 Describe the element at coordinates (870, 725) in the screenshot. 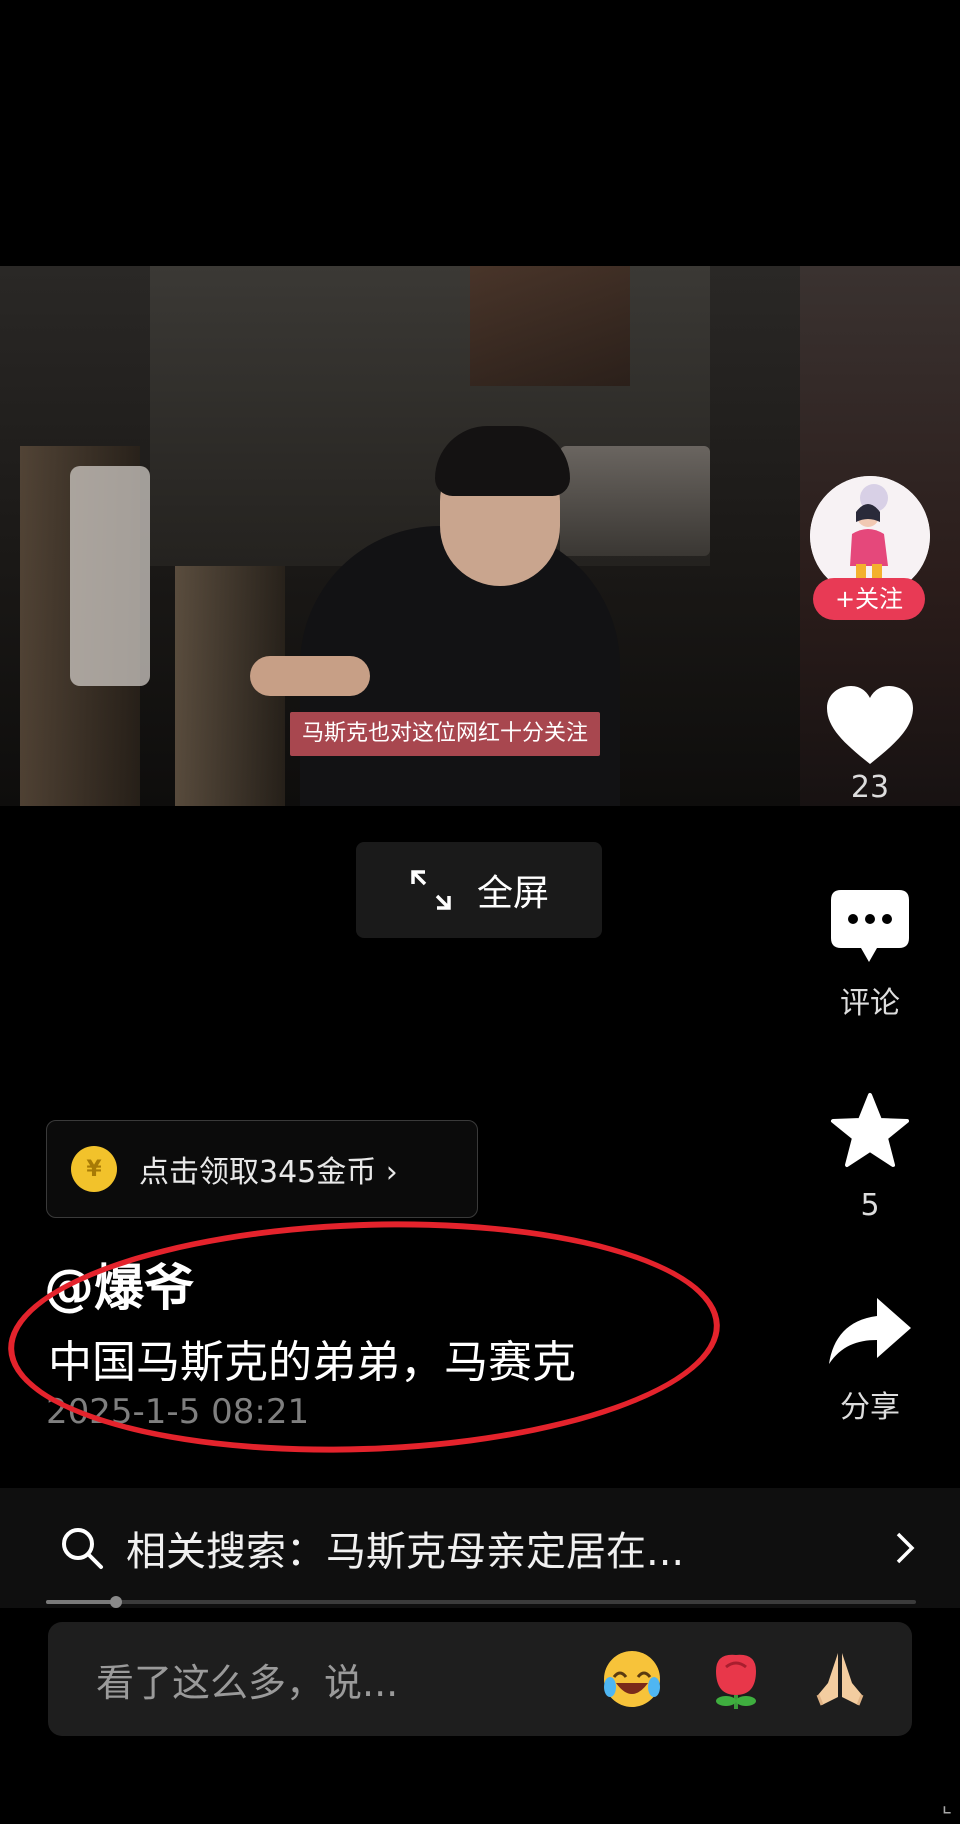

I see `heart-icon` at that location.